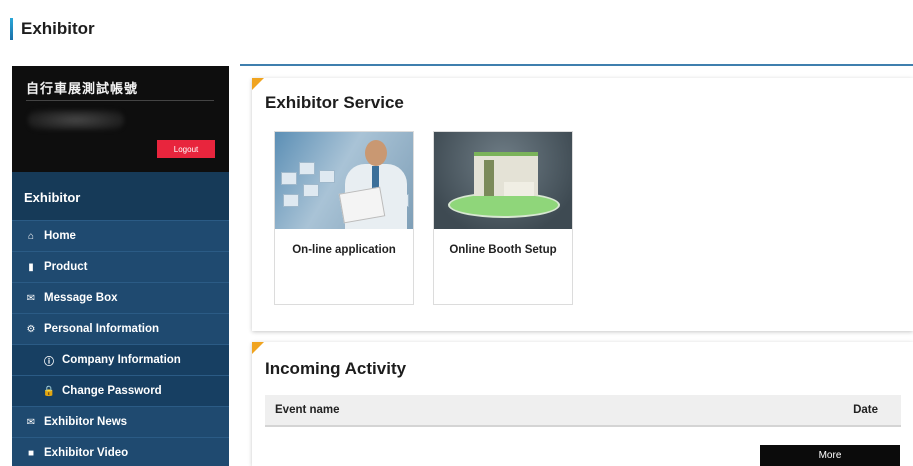 This screenshot has height=466, width=913. What do you see at coordinates (344, 180) in the screenshot?
I see `online-application-image` at bounding box center [344, 180].